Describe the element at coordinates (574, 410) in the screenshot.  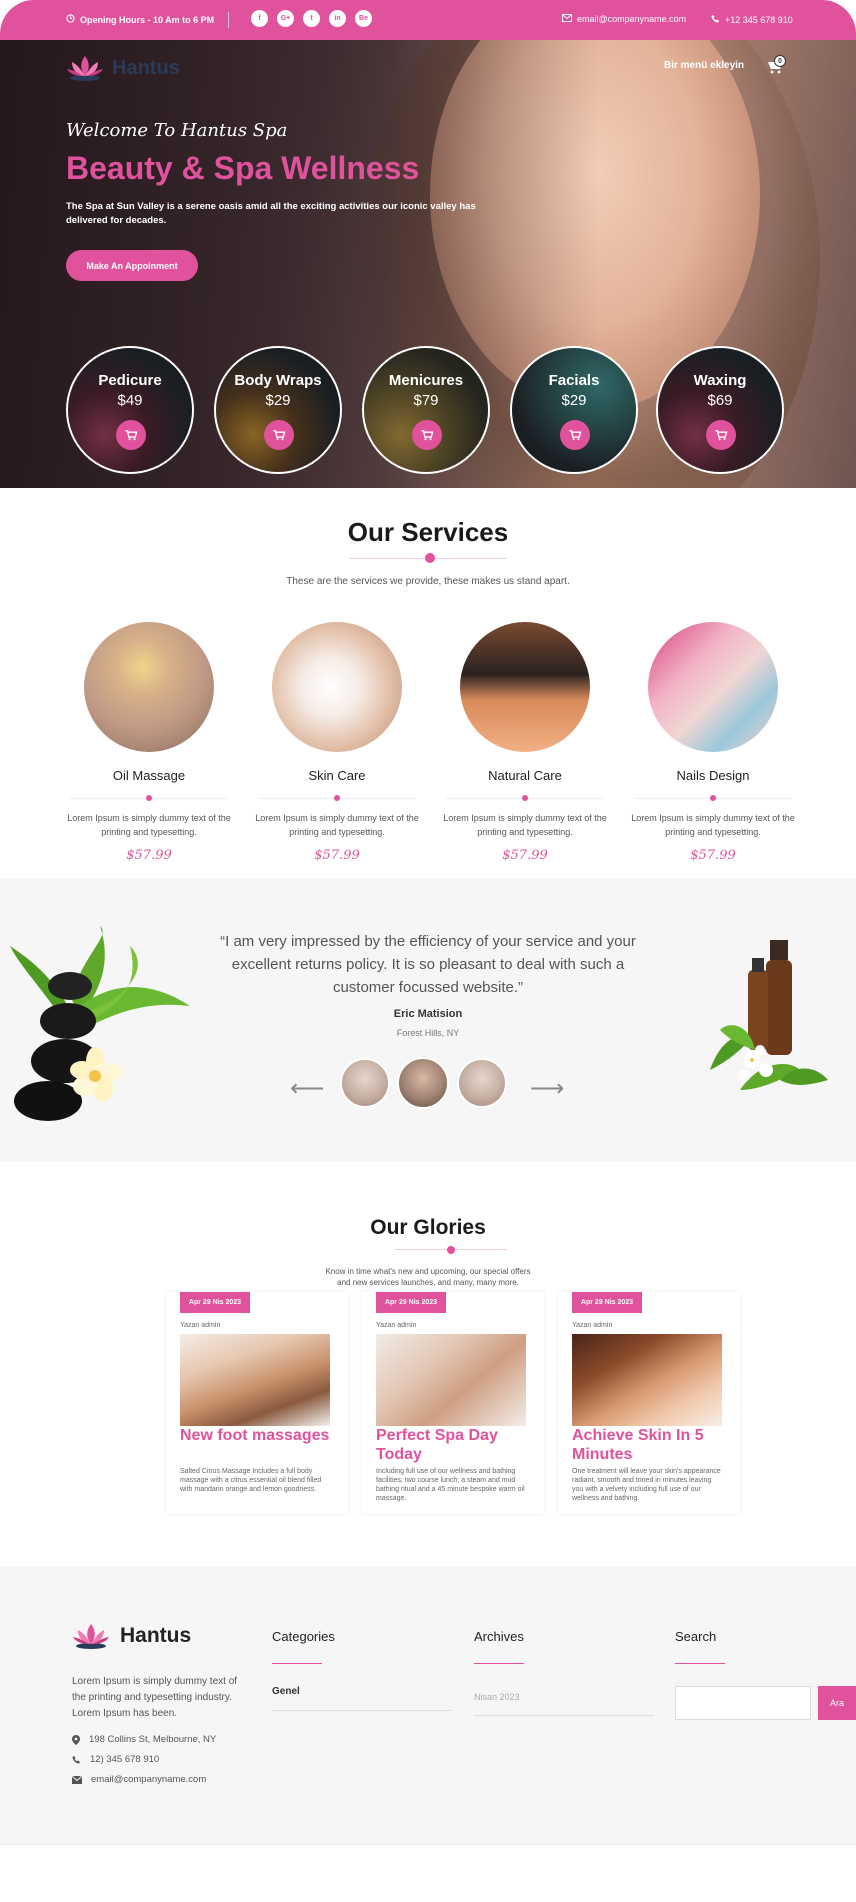
I see `package-facials: Facials $29` at that location.